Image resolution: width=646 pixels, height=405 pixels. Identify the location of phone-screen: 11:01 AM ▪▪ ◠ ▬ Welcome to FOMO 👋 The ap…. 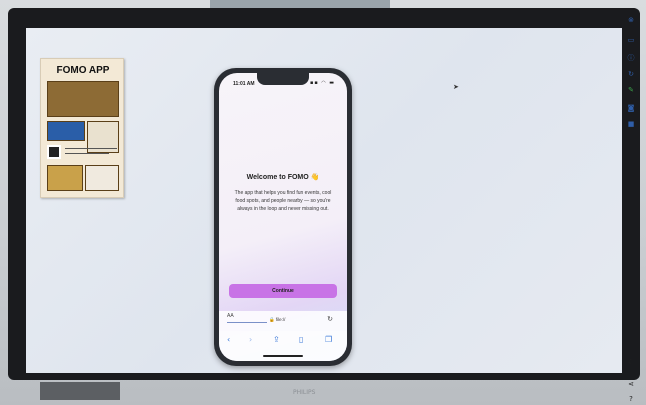
(283, 217).